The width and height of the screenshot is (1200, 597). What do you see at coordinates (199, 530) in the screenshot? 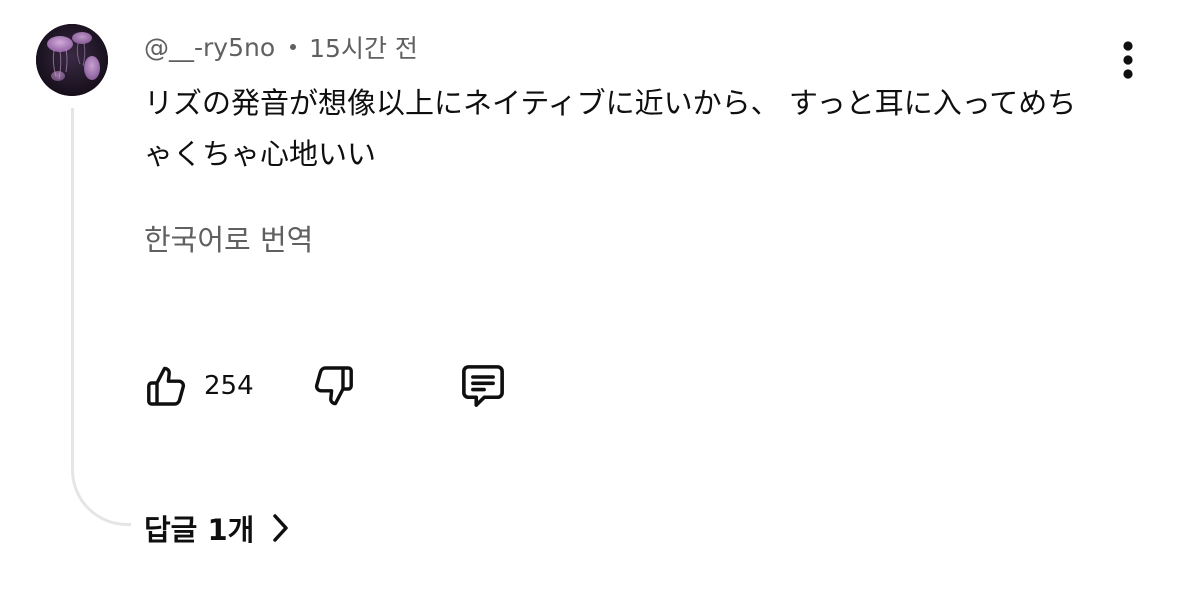
I see `replies-label: 답글 1개` at bounding box center [199, 530].